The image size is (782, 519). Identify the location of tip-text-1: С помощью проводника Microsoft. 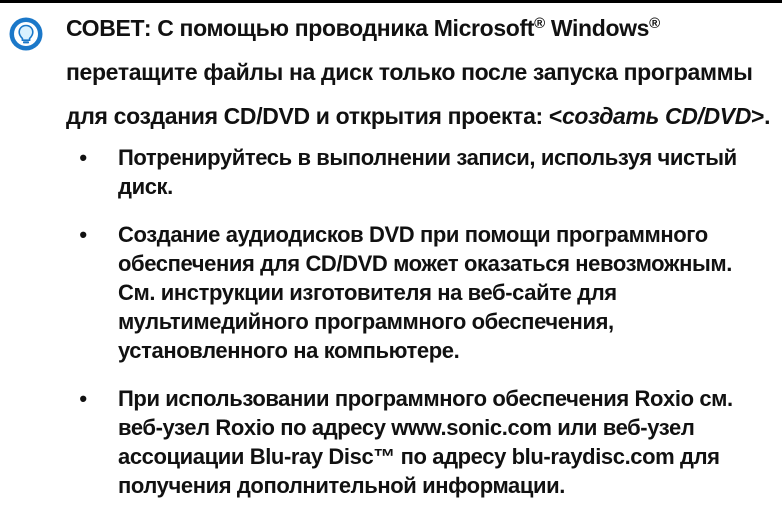
(343, 28).